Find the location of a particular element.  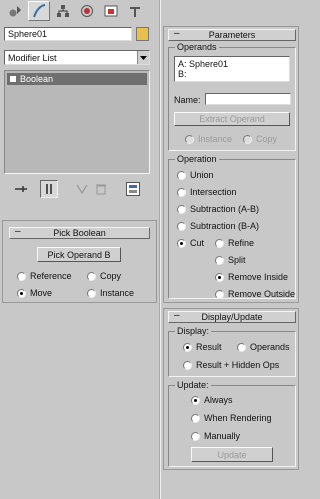

union-label: Union is located at coordinates (202, 175).